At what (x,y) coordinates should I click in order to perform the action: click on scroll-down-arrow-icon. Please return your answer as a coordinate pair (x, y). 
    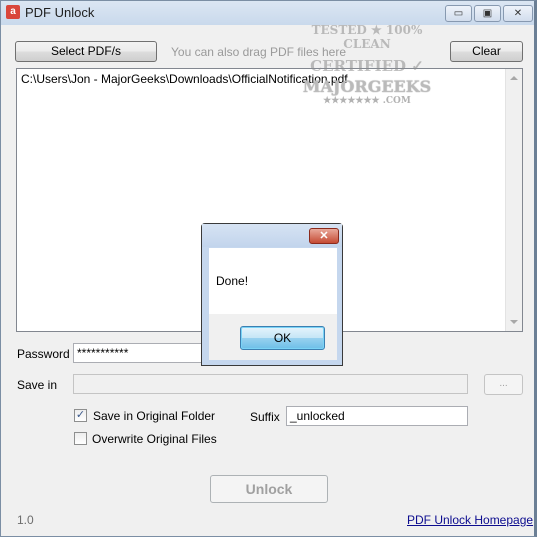
    Looking at the image, I should click on (514, 322).